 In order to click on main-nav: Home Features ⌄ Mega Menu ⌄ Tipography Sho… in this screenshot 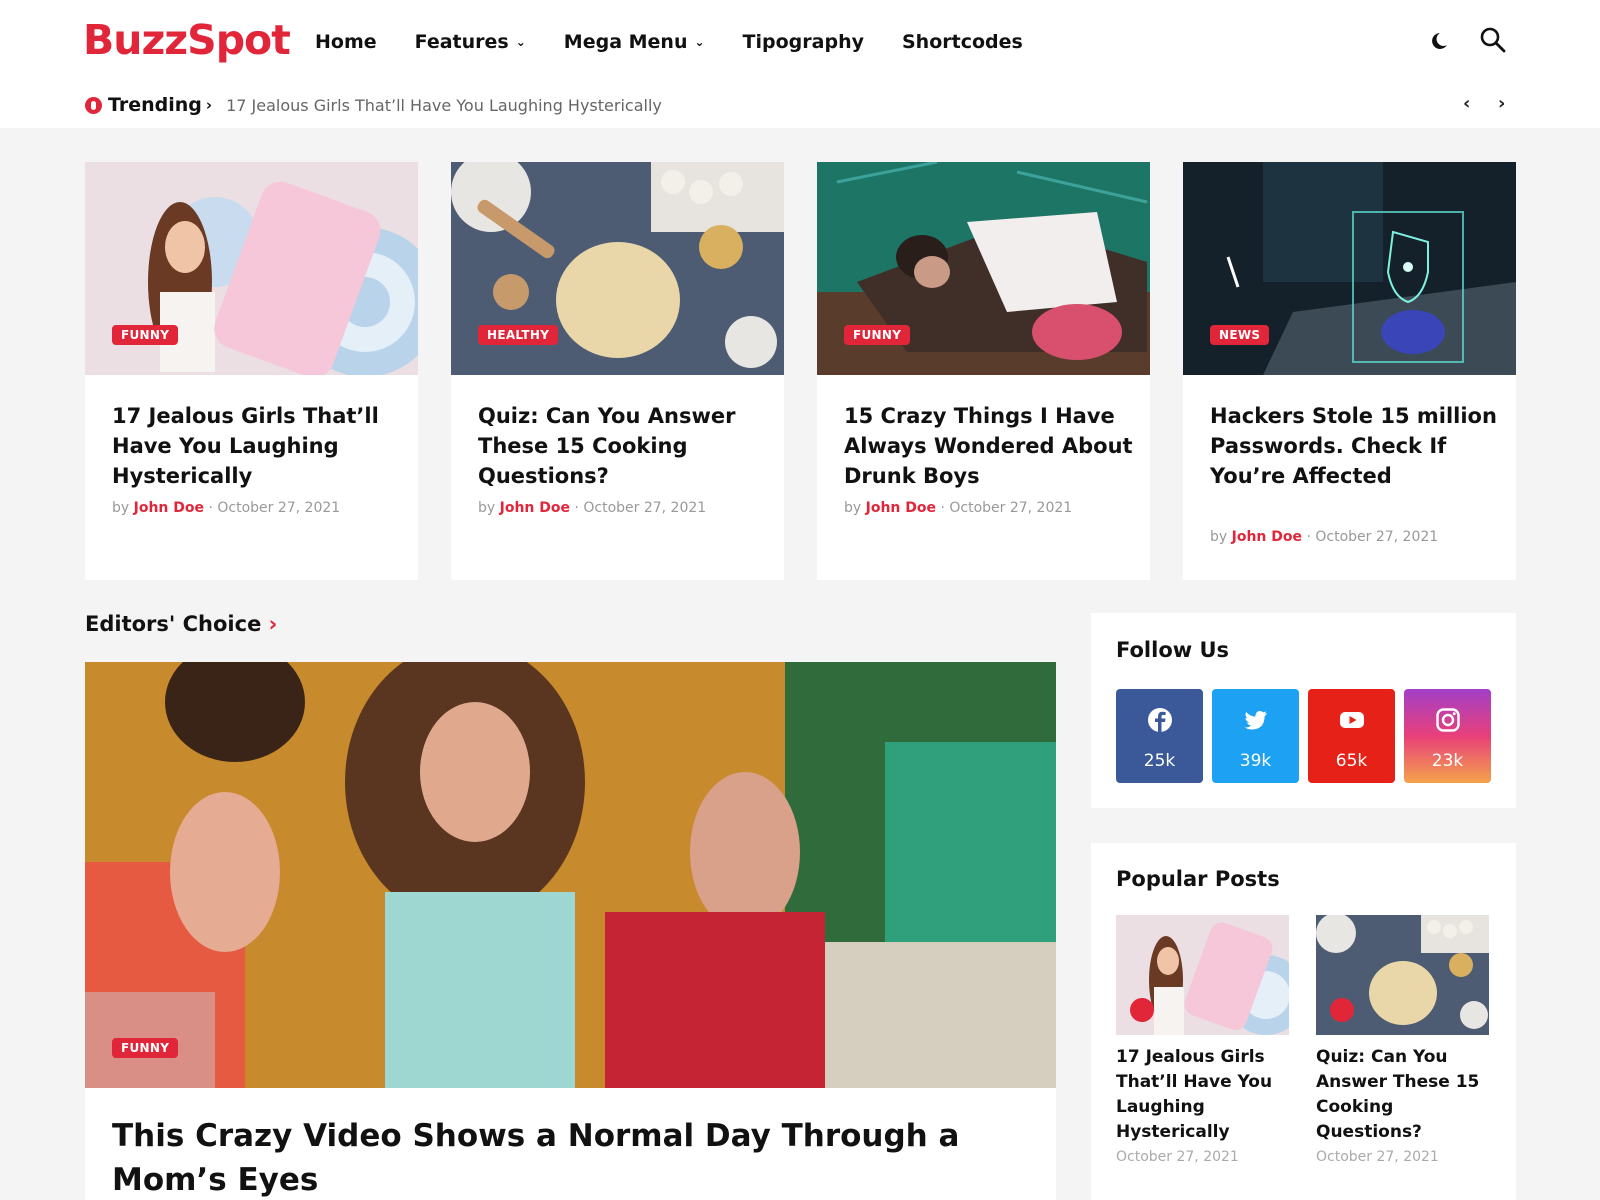, I will do `click(688, 42)`.